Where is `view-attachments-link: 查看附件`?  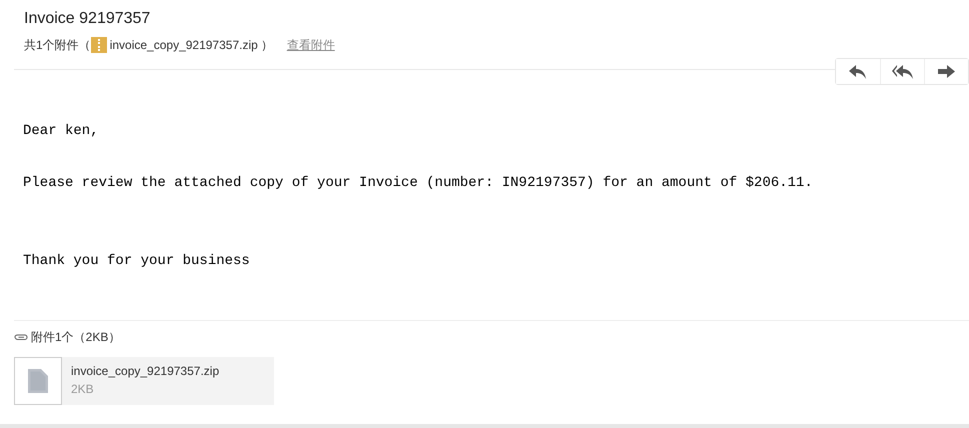 view-attachments-link: 查看附件 is located at coordinates (310, 45).